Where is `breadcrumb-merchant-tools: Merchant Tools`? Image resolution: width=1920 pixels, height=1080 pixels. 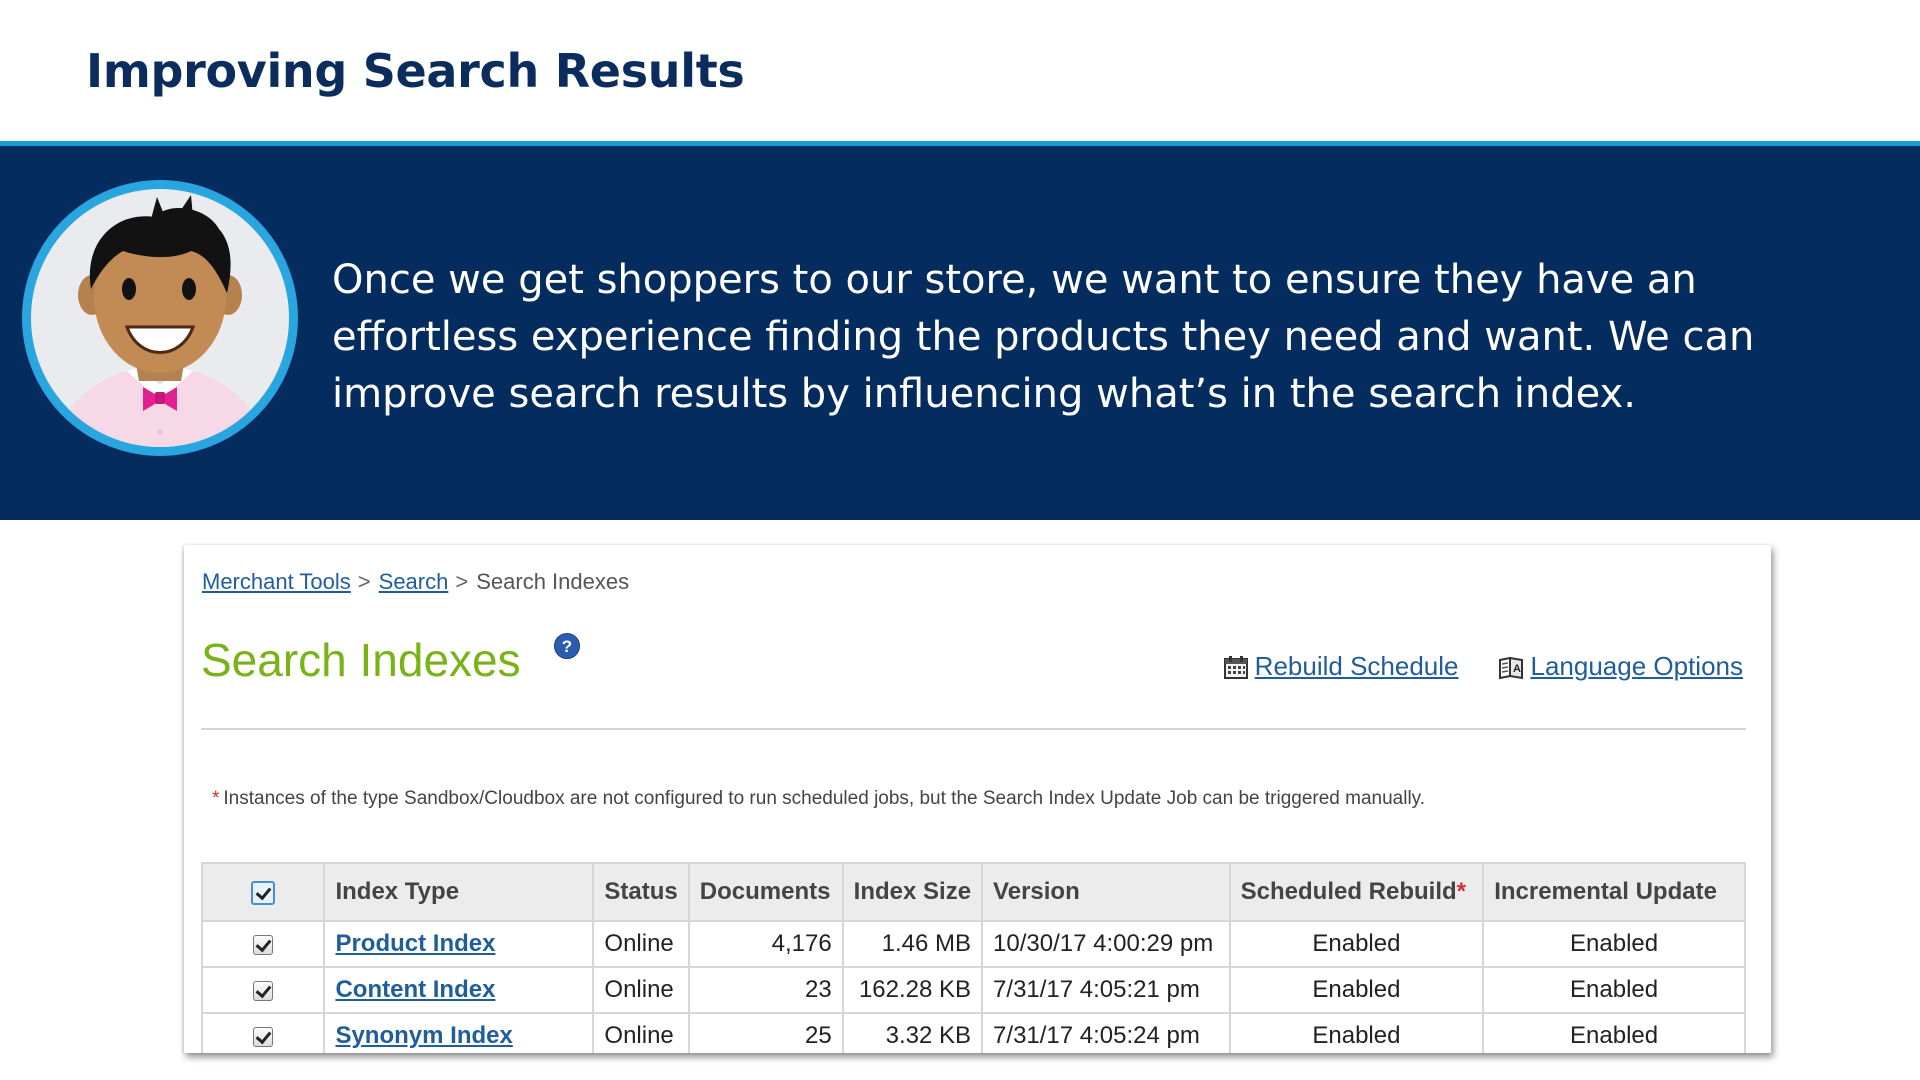
breadcrumb-merchant-tools: Merchant Tools is located at coordinates (276, 581).